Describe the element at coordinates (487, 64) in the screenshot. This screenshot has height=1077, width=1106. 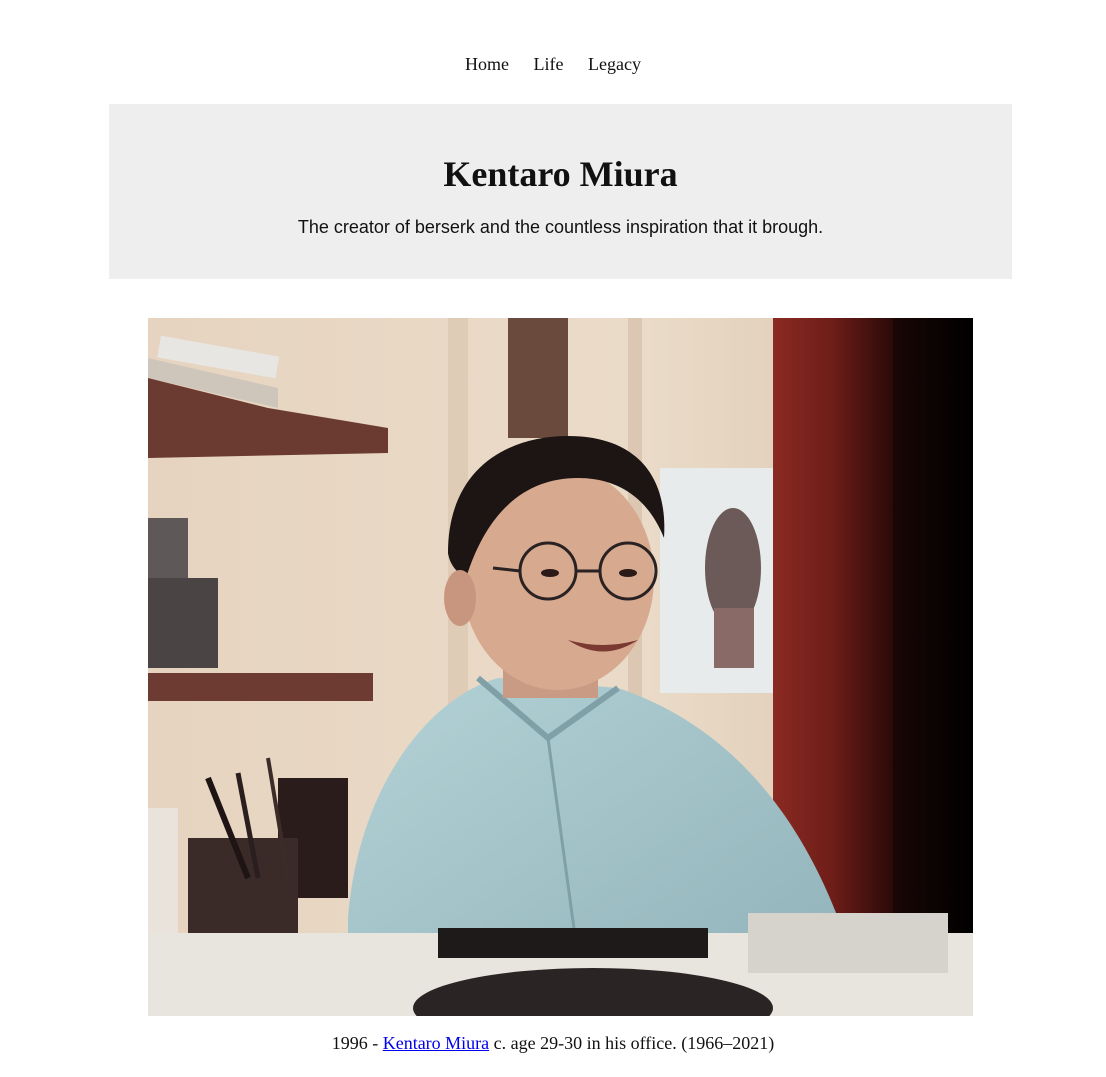
I see `nav-home-link: Home` at that location.